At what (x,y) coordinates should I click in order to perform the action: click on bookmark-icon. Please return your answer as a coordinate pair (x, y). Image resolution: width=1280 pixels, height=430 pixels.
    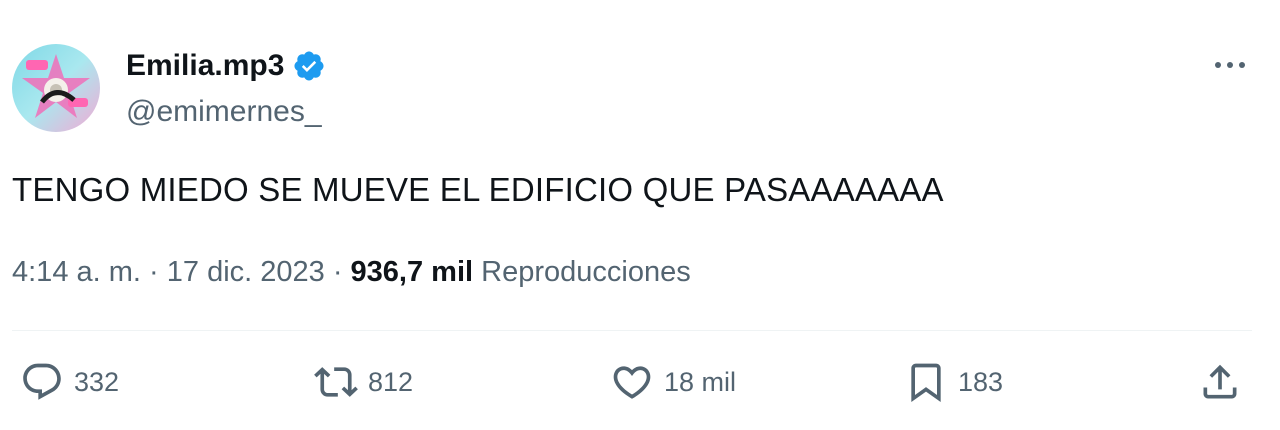
    Looking at the image, I should click on (926, 383).